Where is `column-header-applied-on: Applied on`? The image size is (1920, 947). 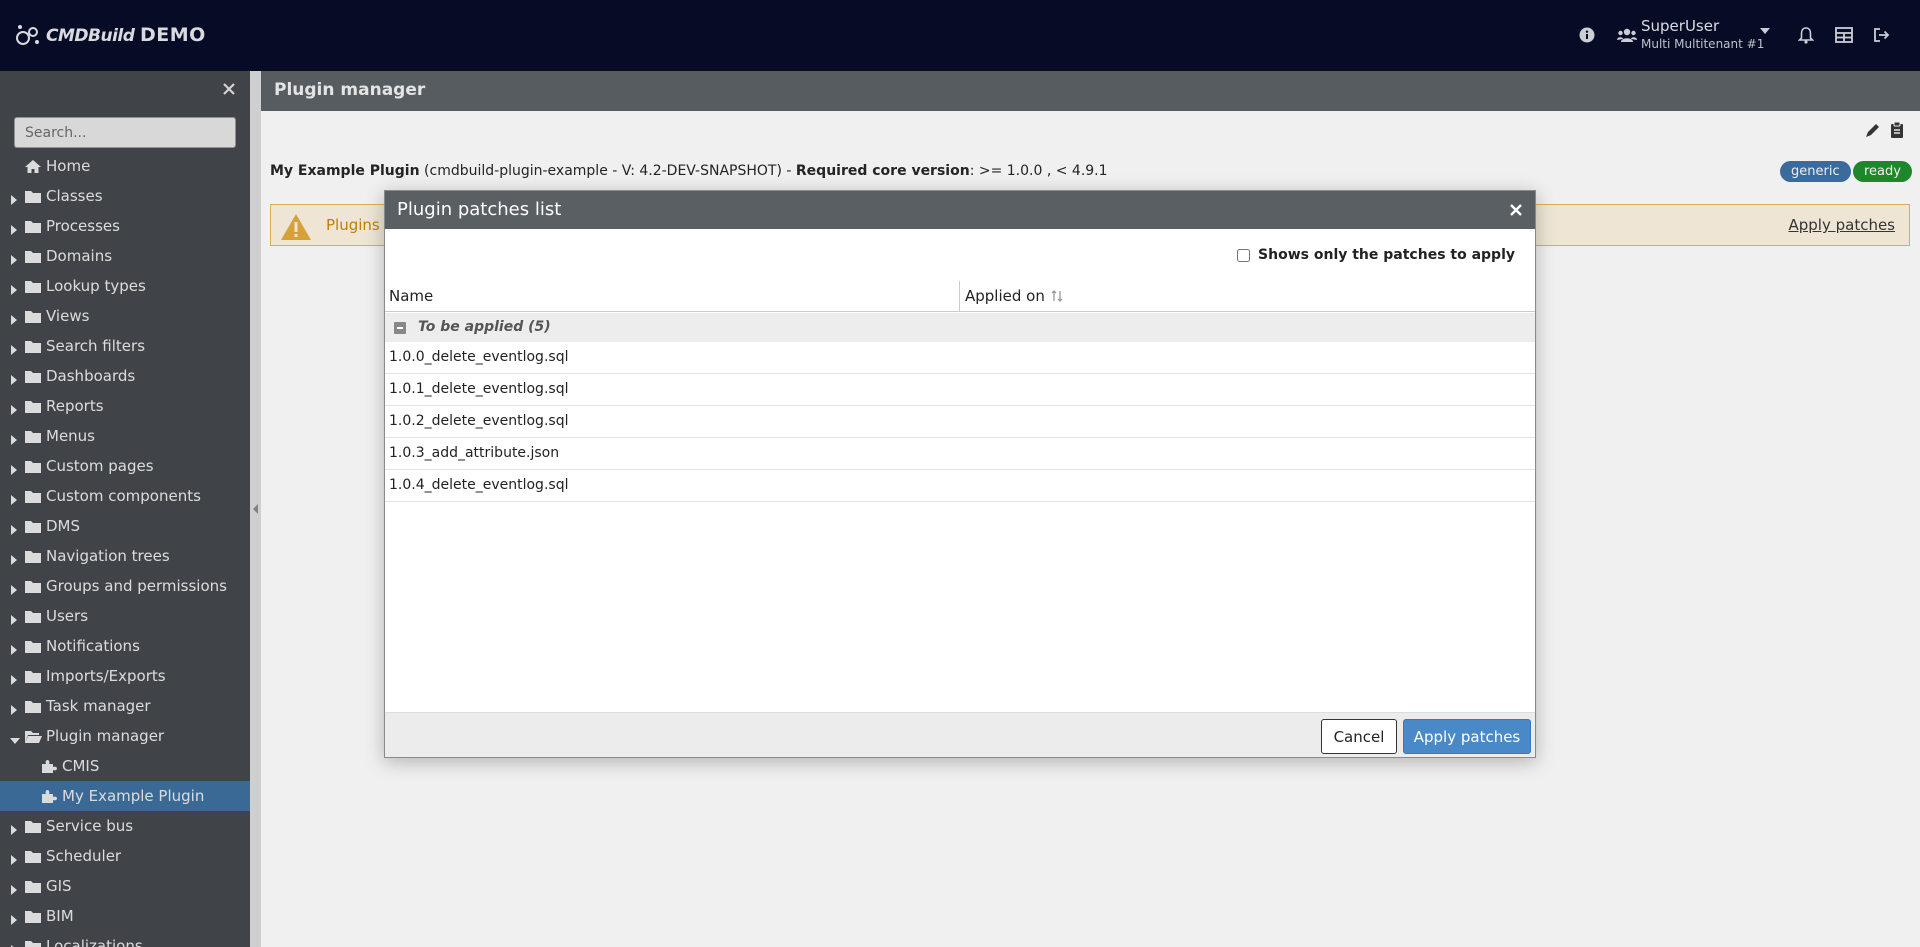
column-header-applied-on: Applied on is located at coordinates (1015, 296).